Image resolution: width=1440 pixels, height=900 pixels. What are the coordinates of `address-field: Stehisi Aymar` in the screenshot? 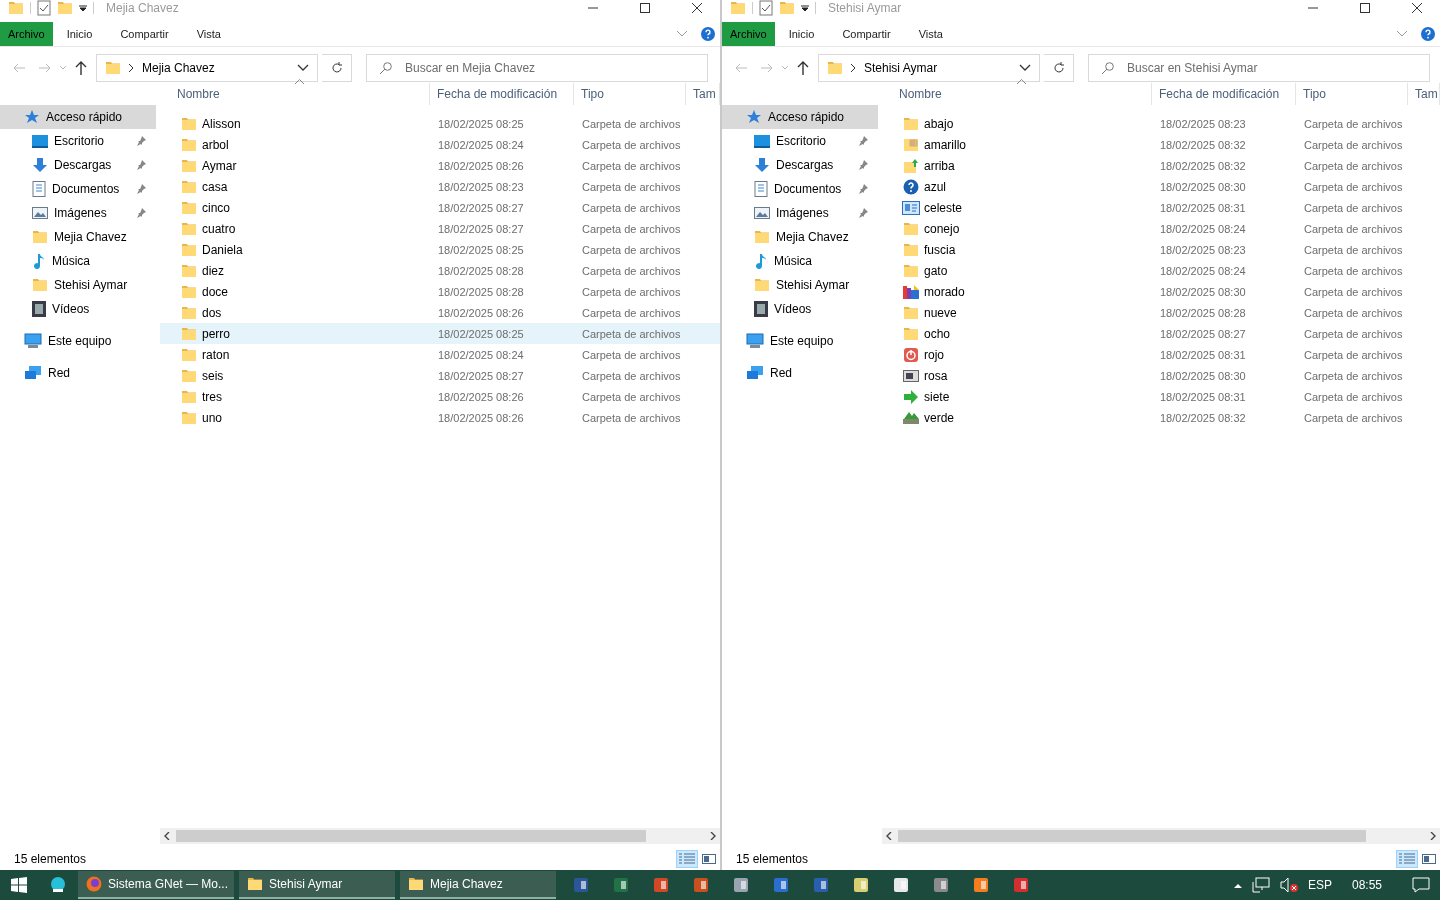 It's located at (929, 68).